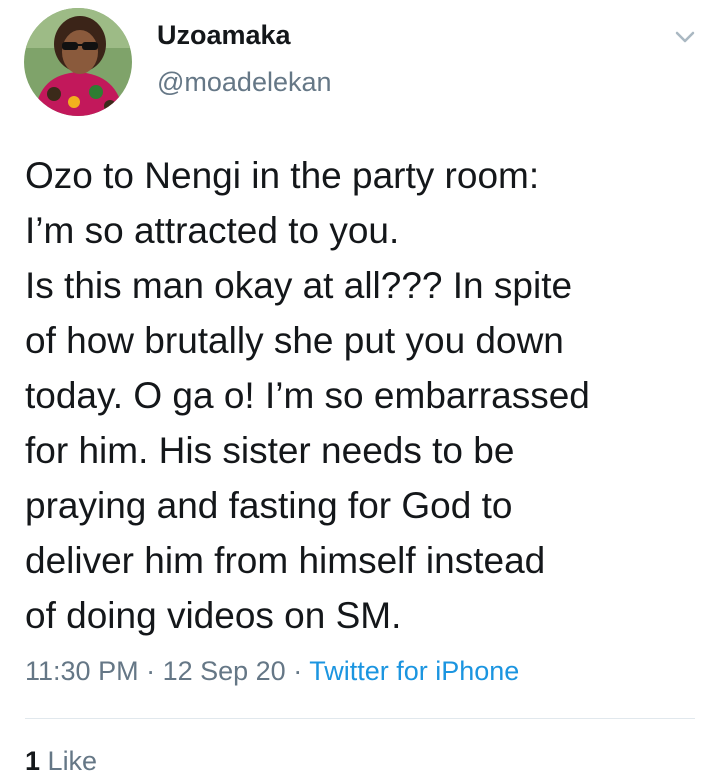  Describe the element at coordinates (33, 761) in the screenshot. I see `likes-count: 1` at that location.